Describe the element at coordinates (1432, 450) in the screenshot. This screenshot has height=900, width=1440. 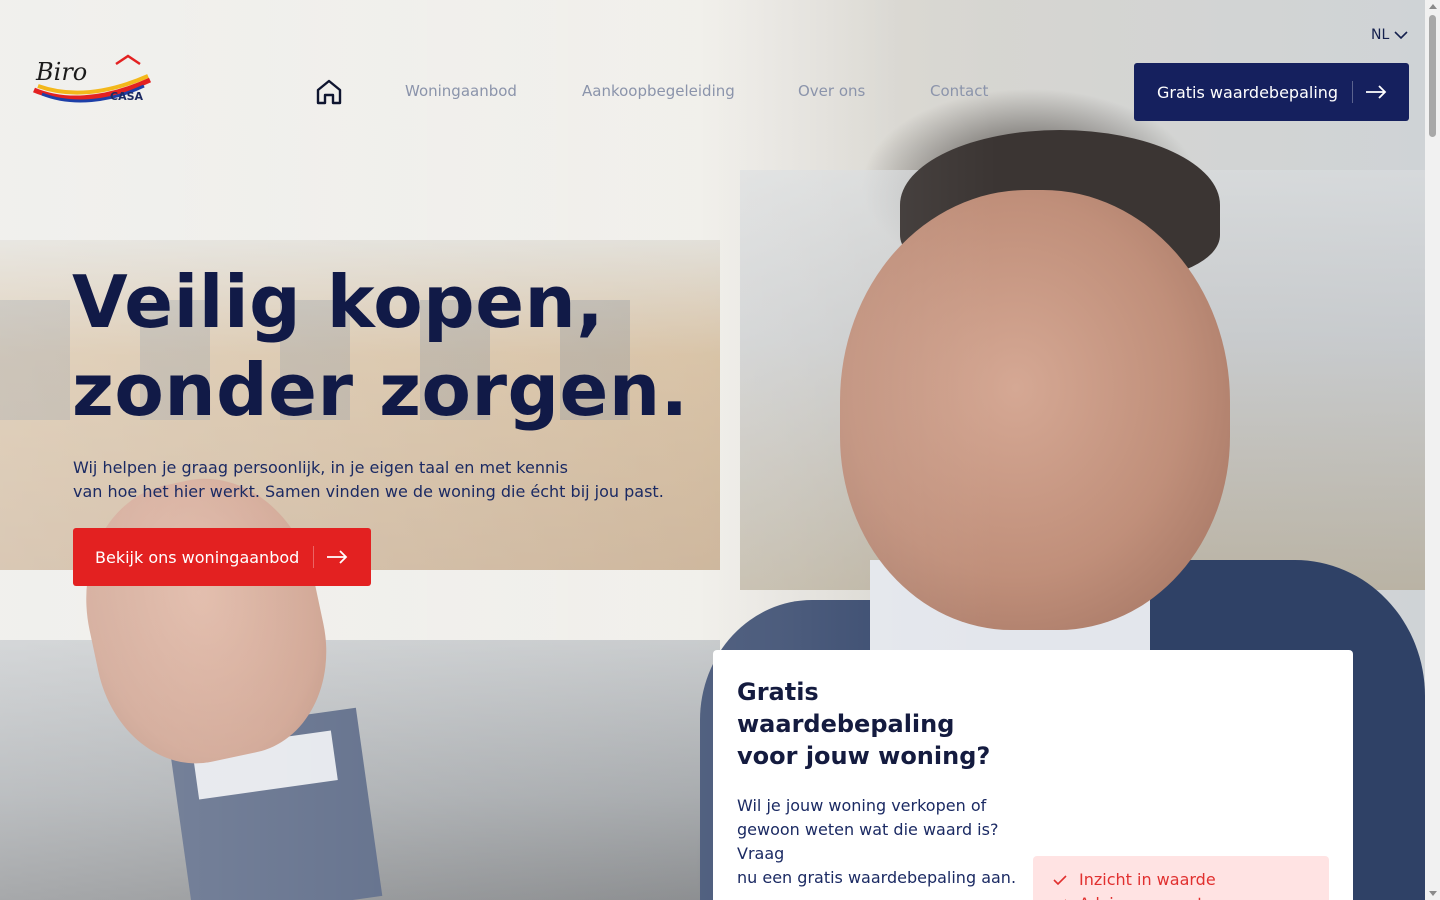
I see `page-scrollbar` at that location.